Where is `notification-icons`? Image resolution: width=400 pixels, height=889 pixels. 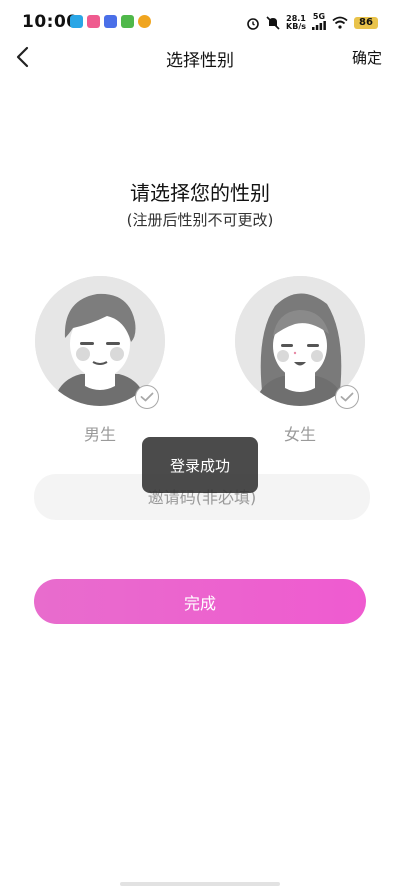
notification-icons is located at coordinates (110, 21).